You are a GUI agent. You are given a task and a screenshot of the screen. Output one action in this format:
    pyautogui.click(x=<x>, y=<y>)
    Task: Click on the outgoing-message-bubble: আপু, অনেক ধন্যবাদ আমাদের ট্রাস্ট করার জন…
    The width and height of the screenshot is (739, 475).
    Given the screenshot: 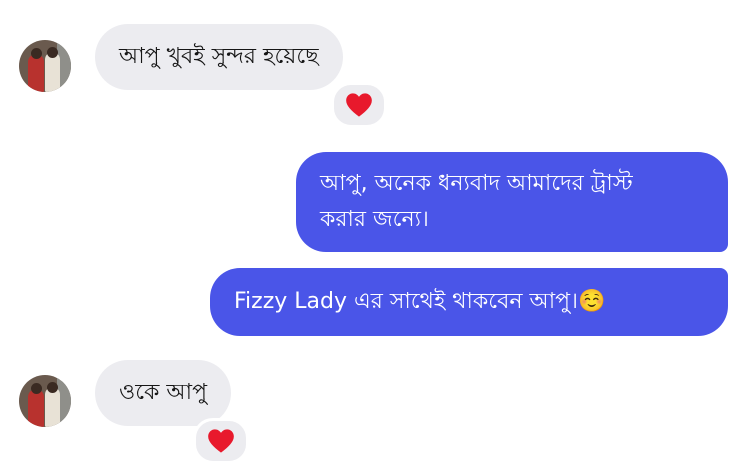 What is the action you would take?
    pyautogui.click(x=512, y=202)
    